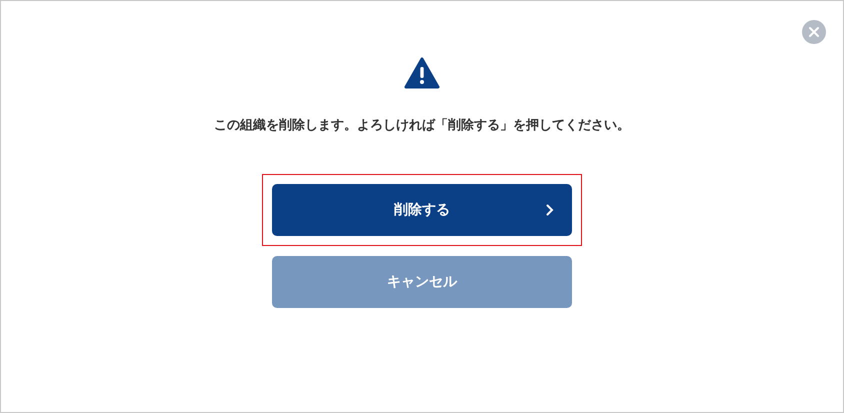 The image size is (844, 413). What do you see at coordinates (422, 125) in the screenshot?
I see `confirmation-message: この組織を削除します。よろしければ「削除する」を押してください。` at bounding box center [422, 125].